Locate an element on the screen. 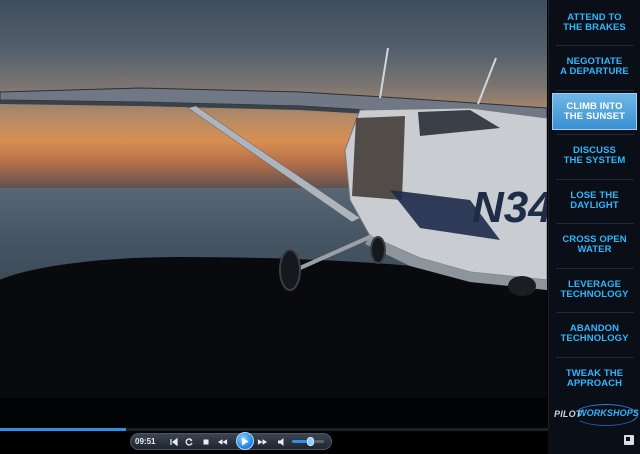  chapter-item-label: LOSE THE DAYLIGHT is located at coordinates (594, 200).